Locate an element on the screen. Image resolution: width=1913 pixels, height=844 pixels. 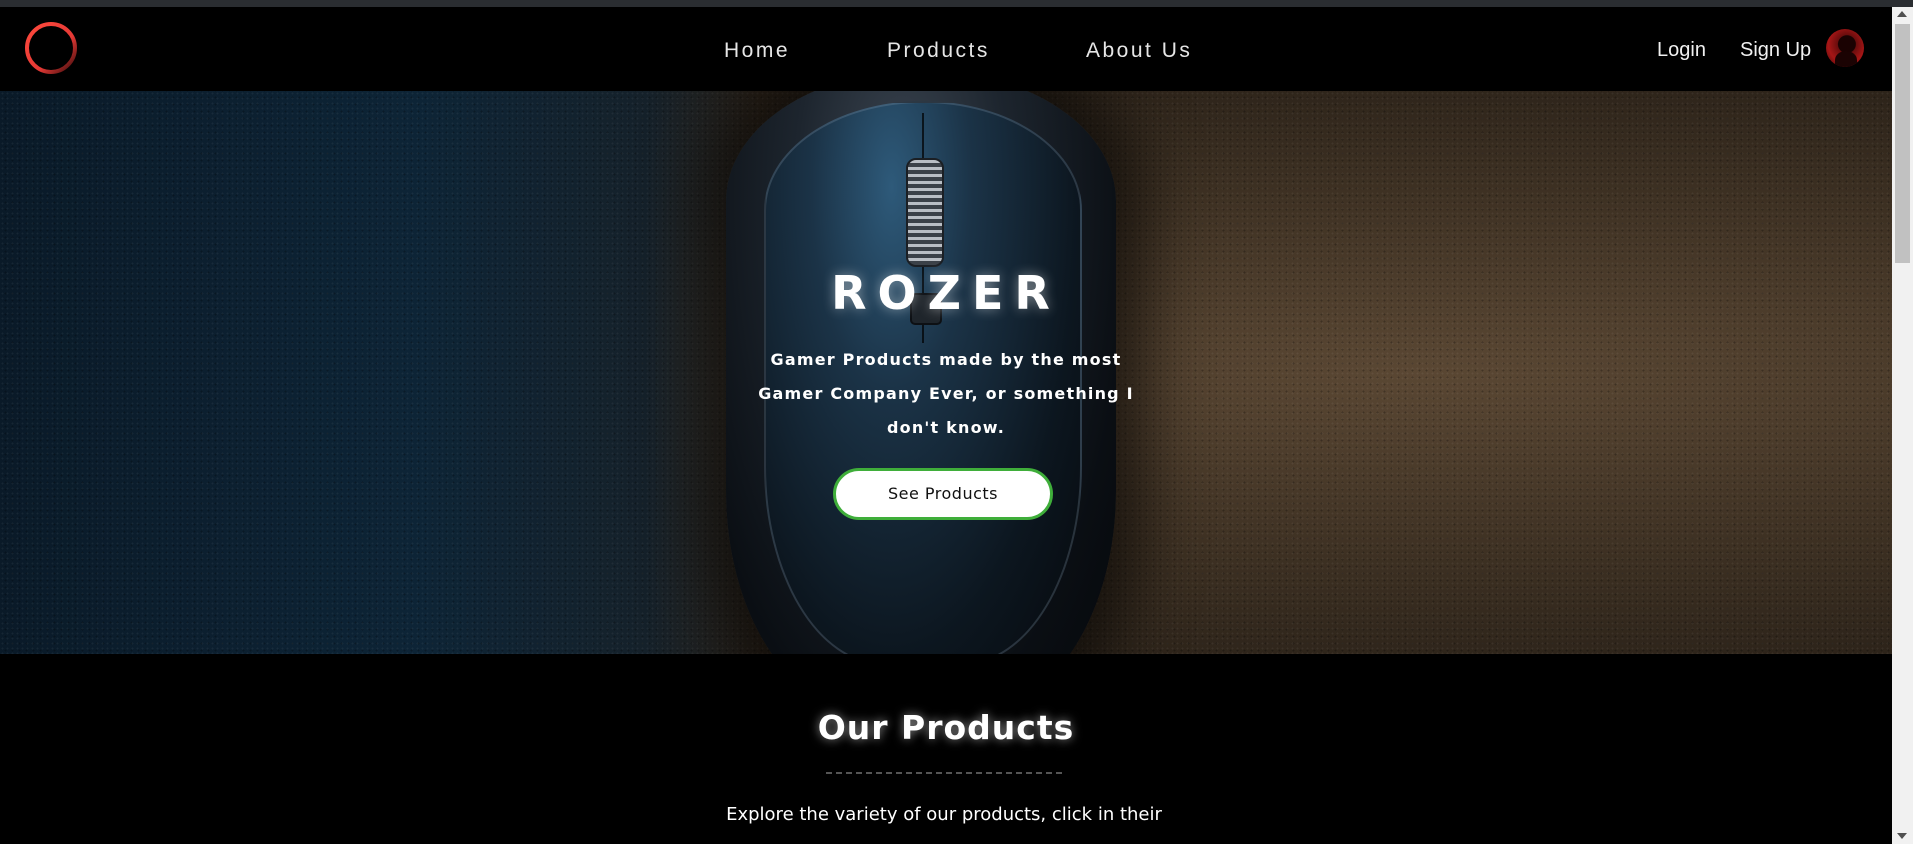
products-section-title: Our Products is located at coordinates (946, 727).